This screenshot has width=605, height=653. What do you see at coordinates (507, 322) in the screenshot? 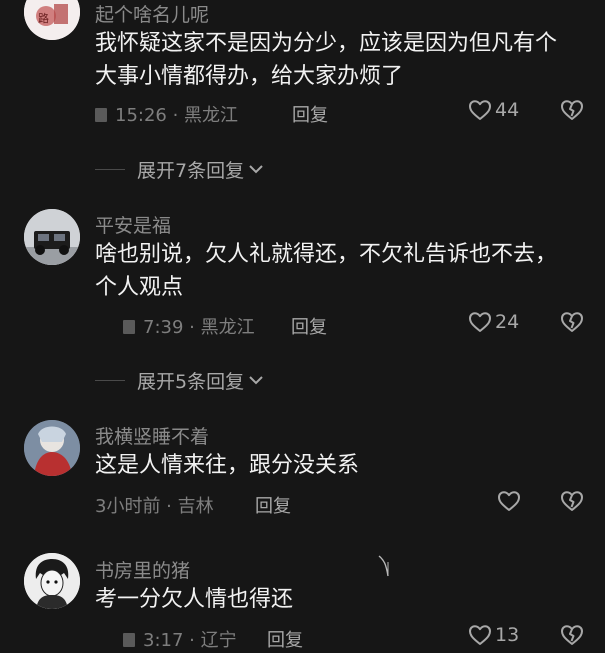
I see `like-count: 24` at bounding box center [507, 322].